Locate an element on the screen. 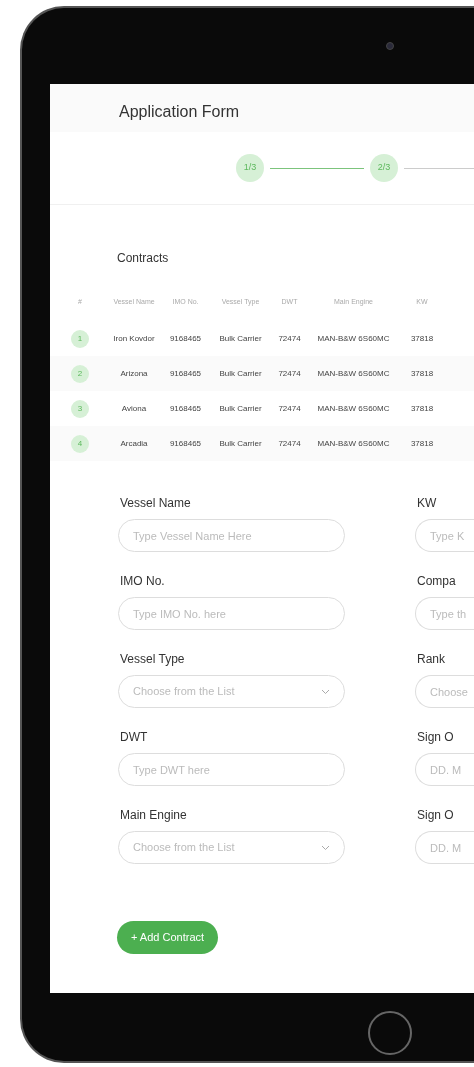 The height and width of the screenshot is (1067, 474). table-row: 2 Arizona 9168465 Bulk Carrier 72474 MAN-B&W 6S60MC 37818 is located at coordinates (262, 373).